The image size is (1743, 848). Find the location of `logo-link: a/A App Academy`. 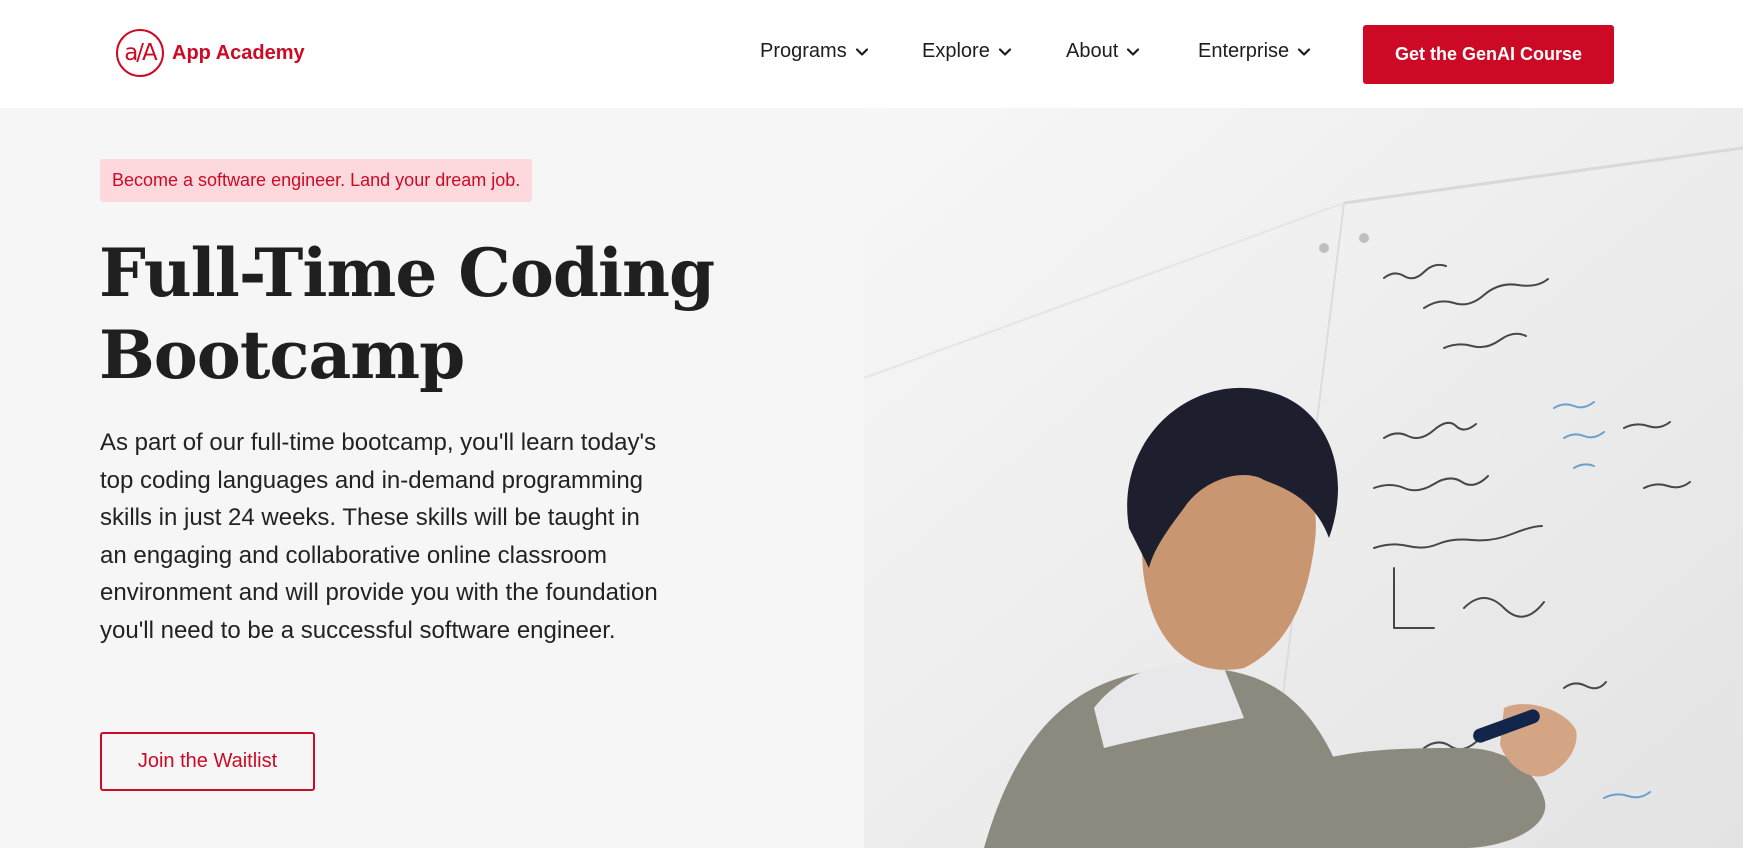

logo-link: a/A App Academy is located at coordinates (210, 53).